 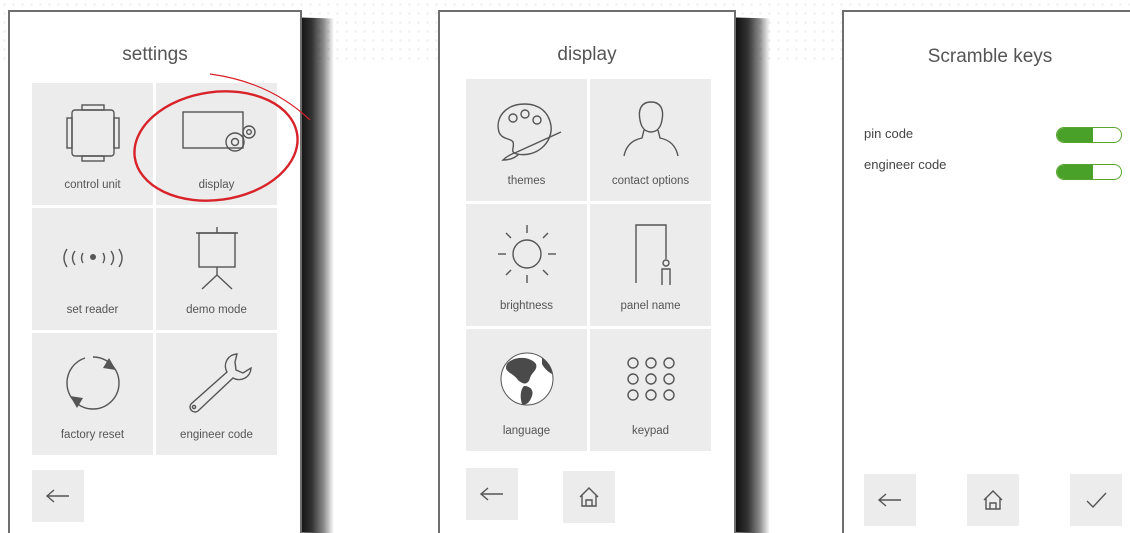 What do you see at coordinates (216, 310) in the screenshot?
I see `tile-label: demo mode` at bounding box center [216, 310].